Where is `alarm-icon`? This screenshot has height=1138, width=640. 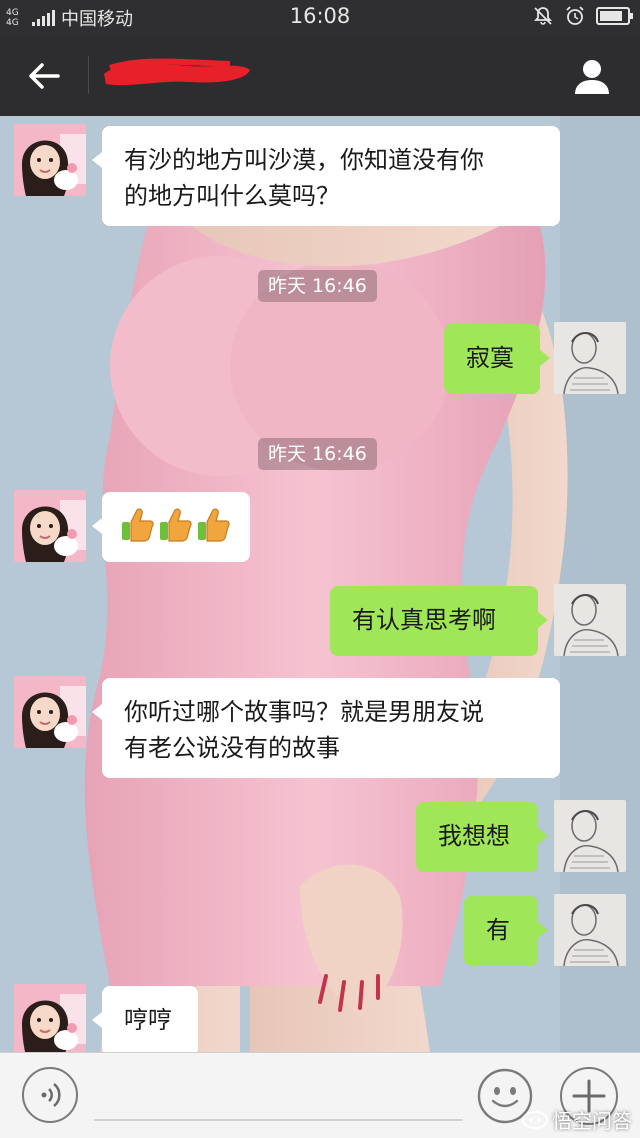
alarm-icon is located at coordinates (575, 15).